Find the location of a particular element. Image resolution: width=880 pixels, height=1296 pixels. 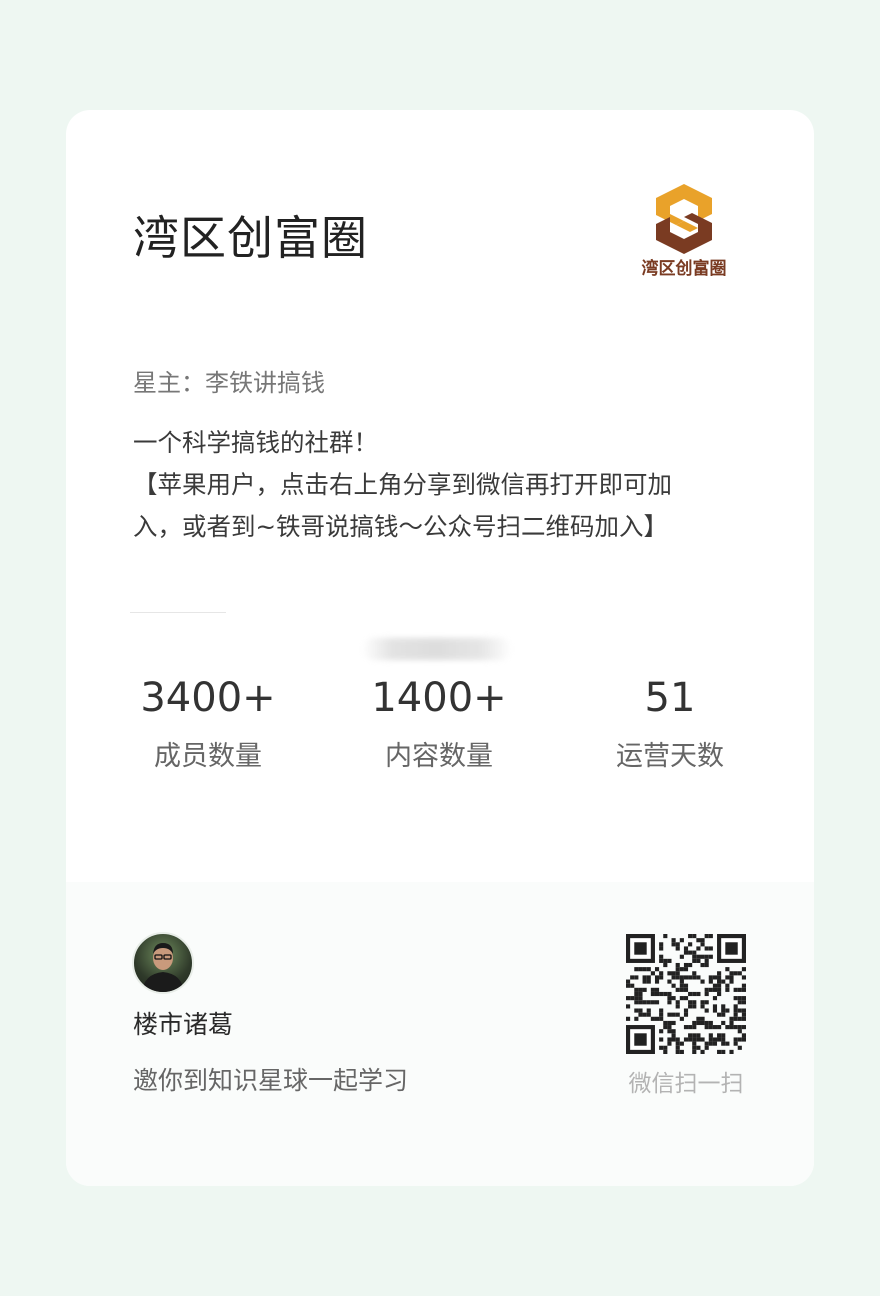

stat-label: 内容数量 is located at coordinates (439, 756).